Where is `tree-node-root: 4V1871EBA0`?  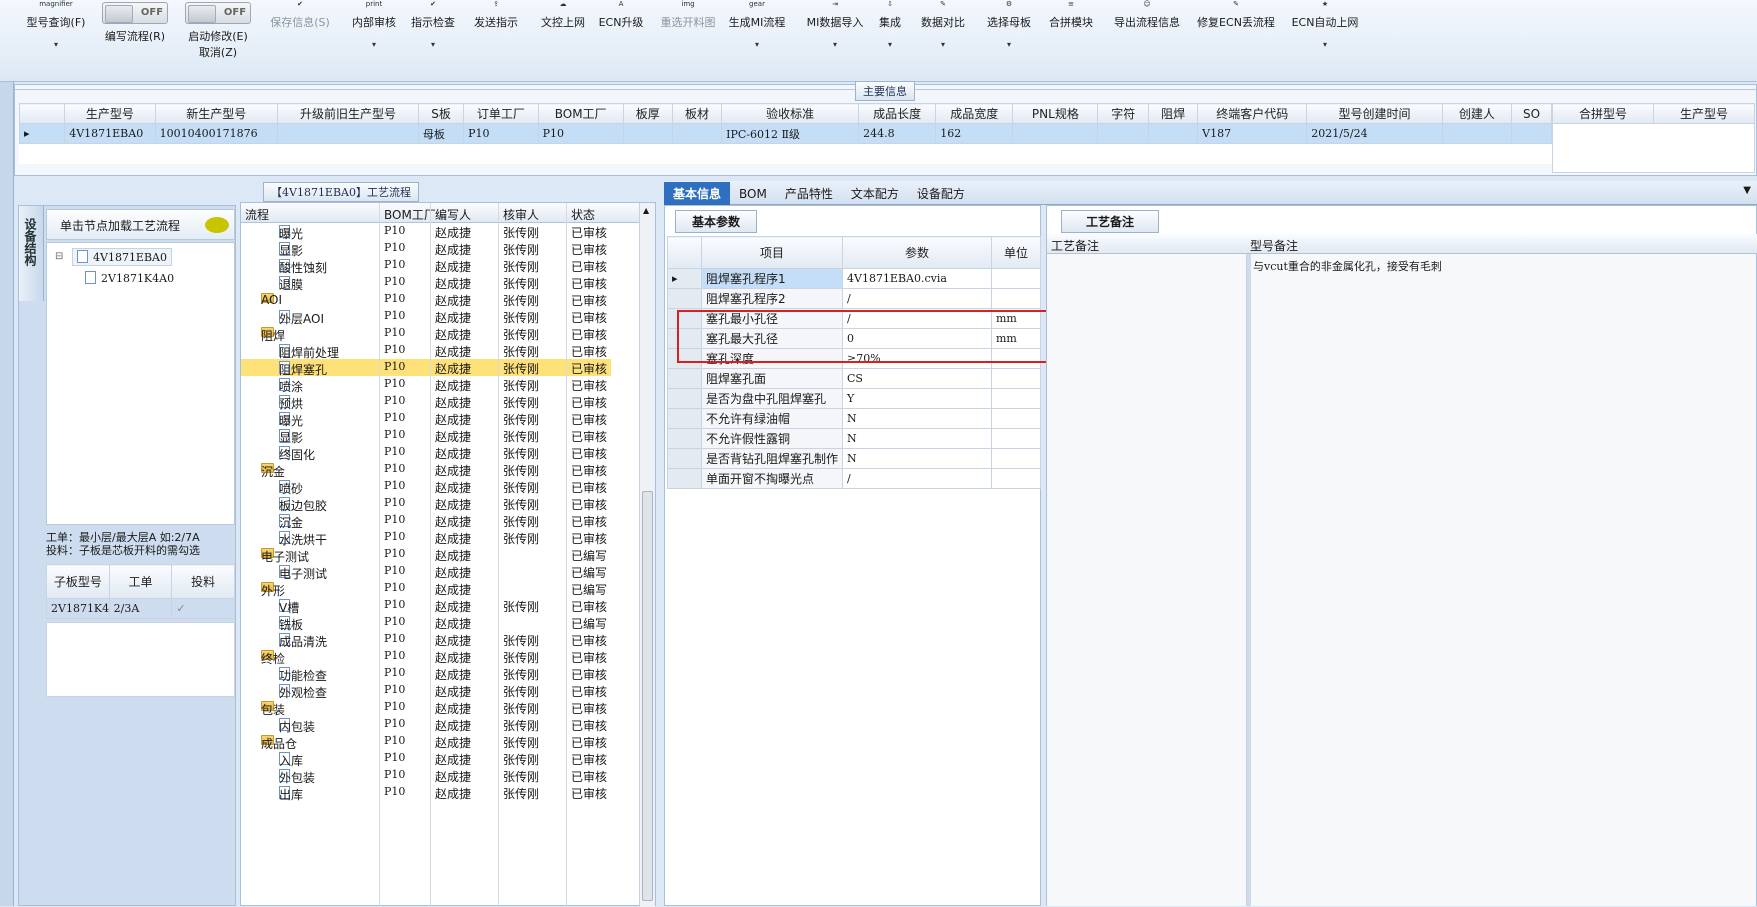
tree-node-root: 4V1871EBA0 is located at coordinates (122, 257).